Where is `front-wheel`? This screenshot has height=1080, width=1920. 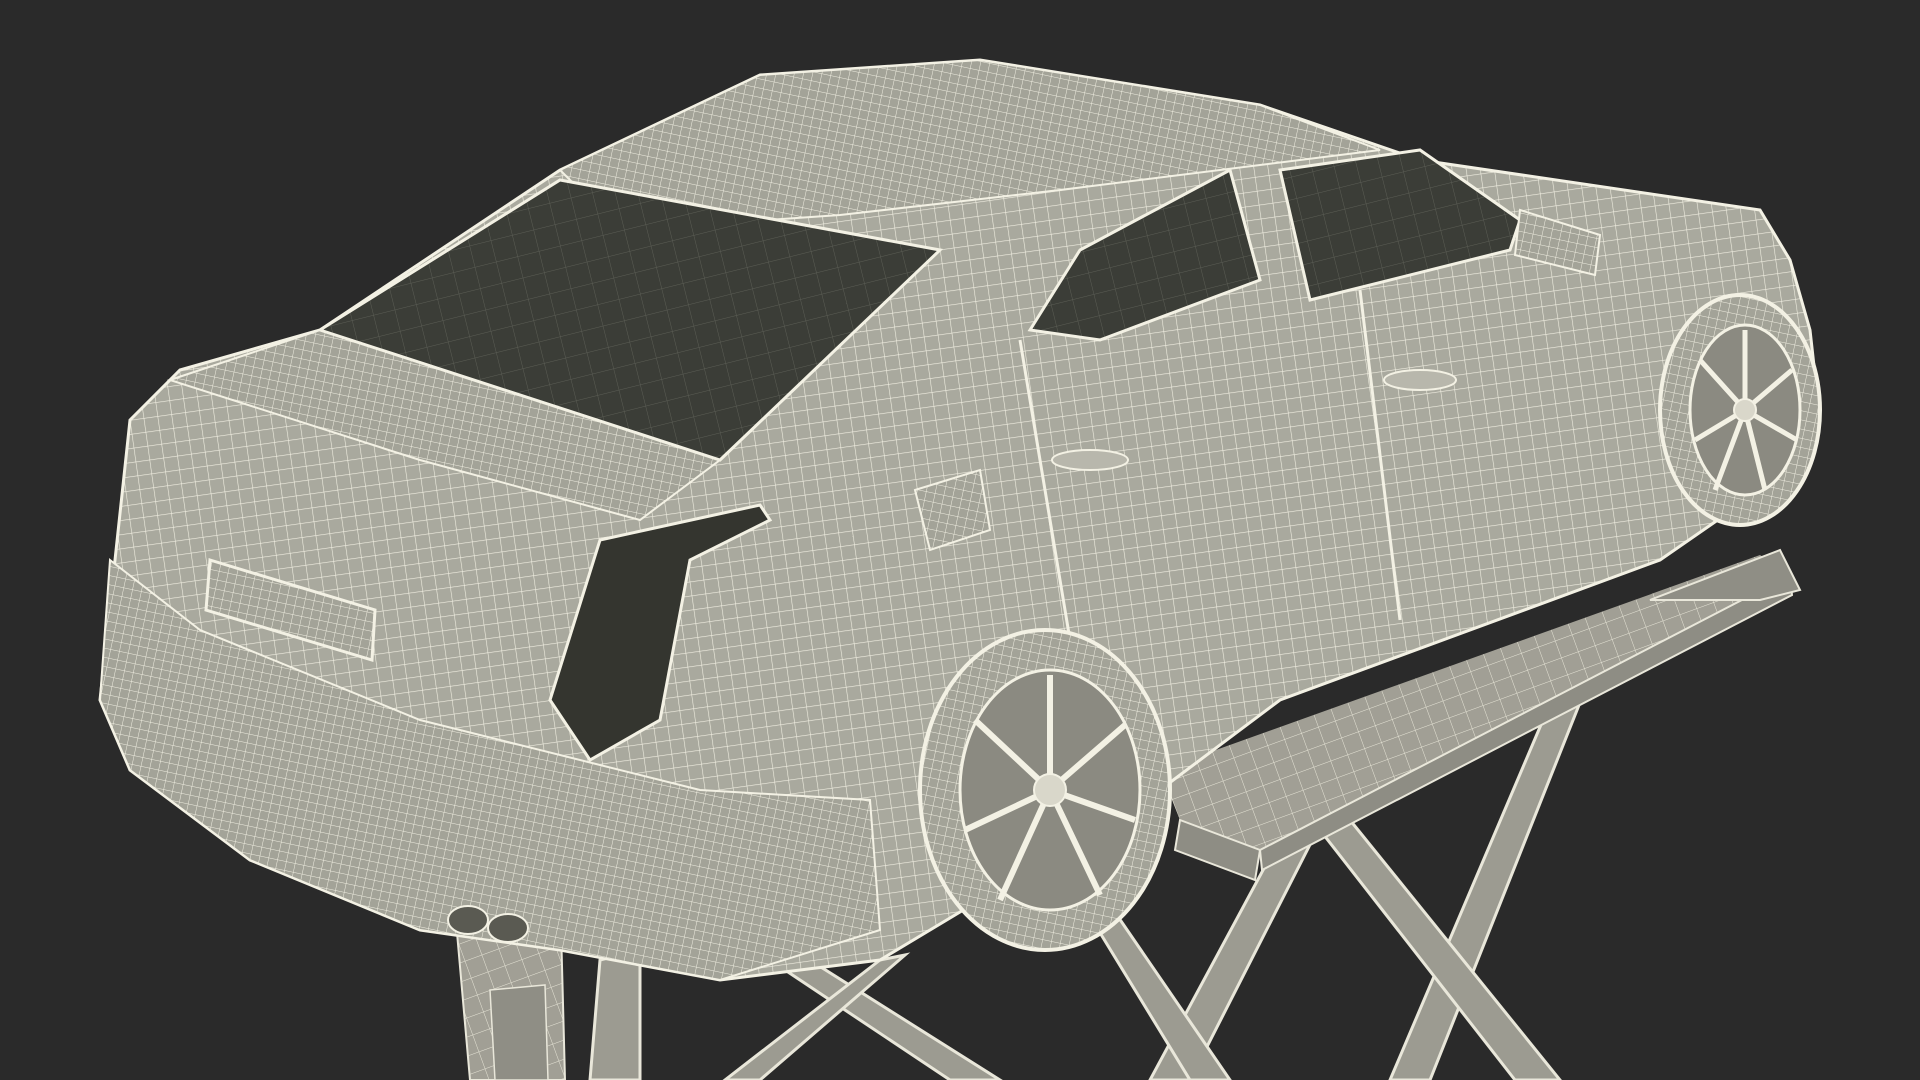 front-wheel is located at coordinates (1740, 410).